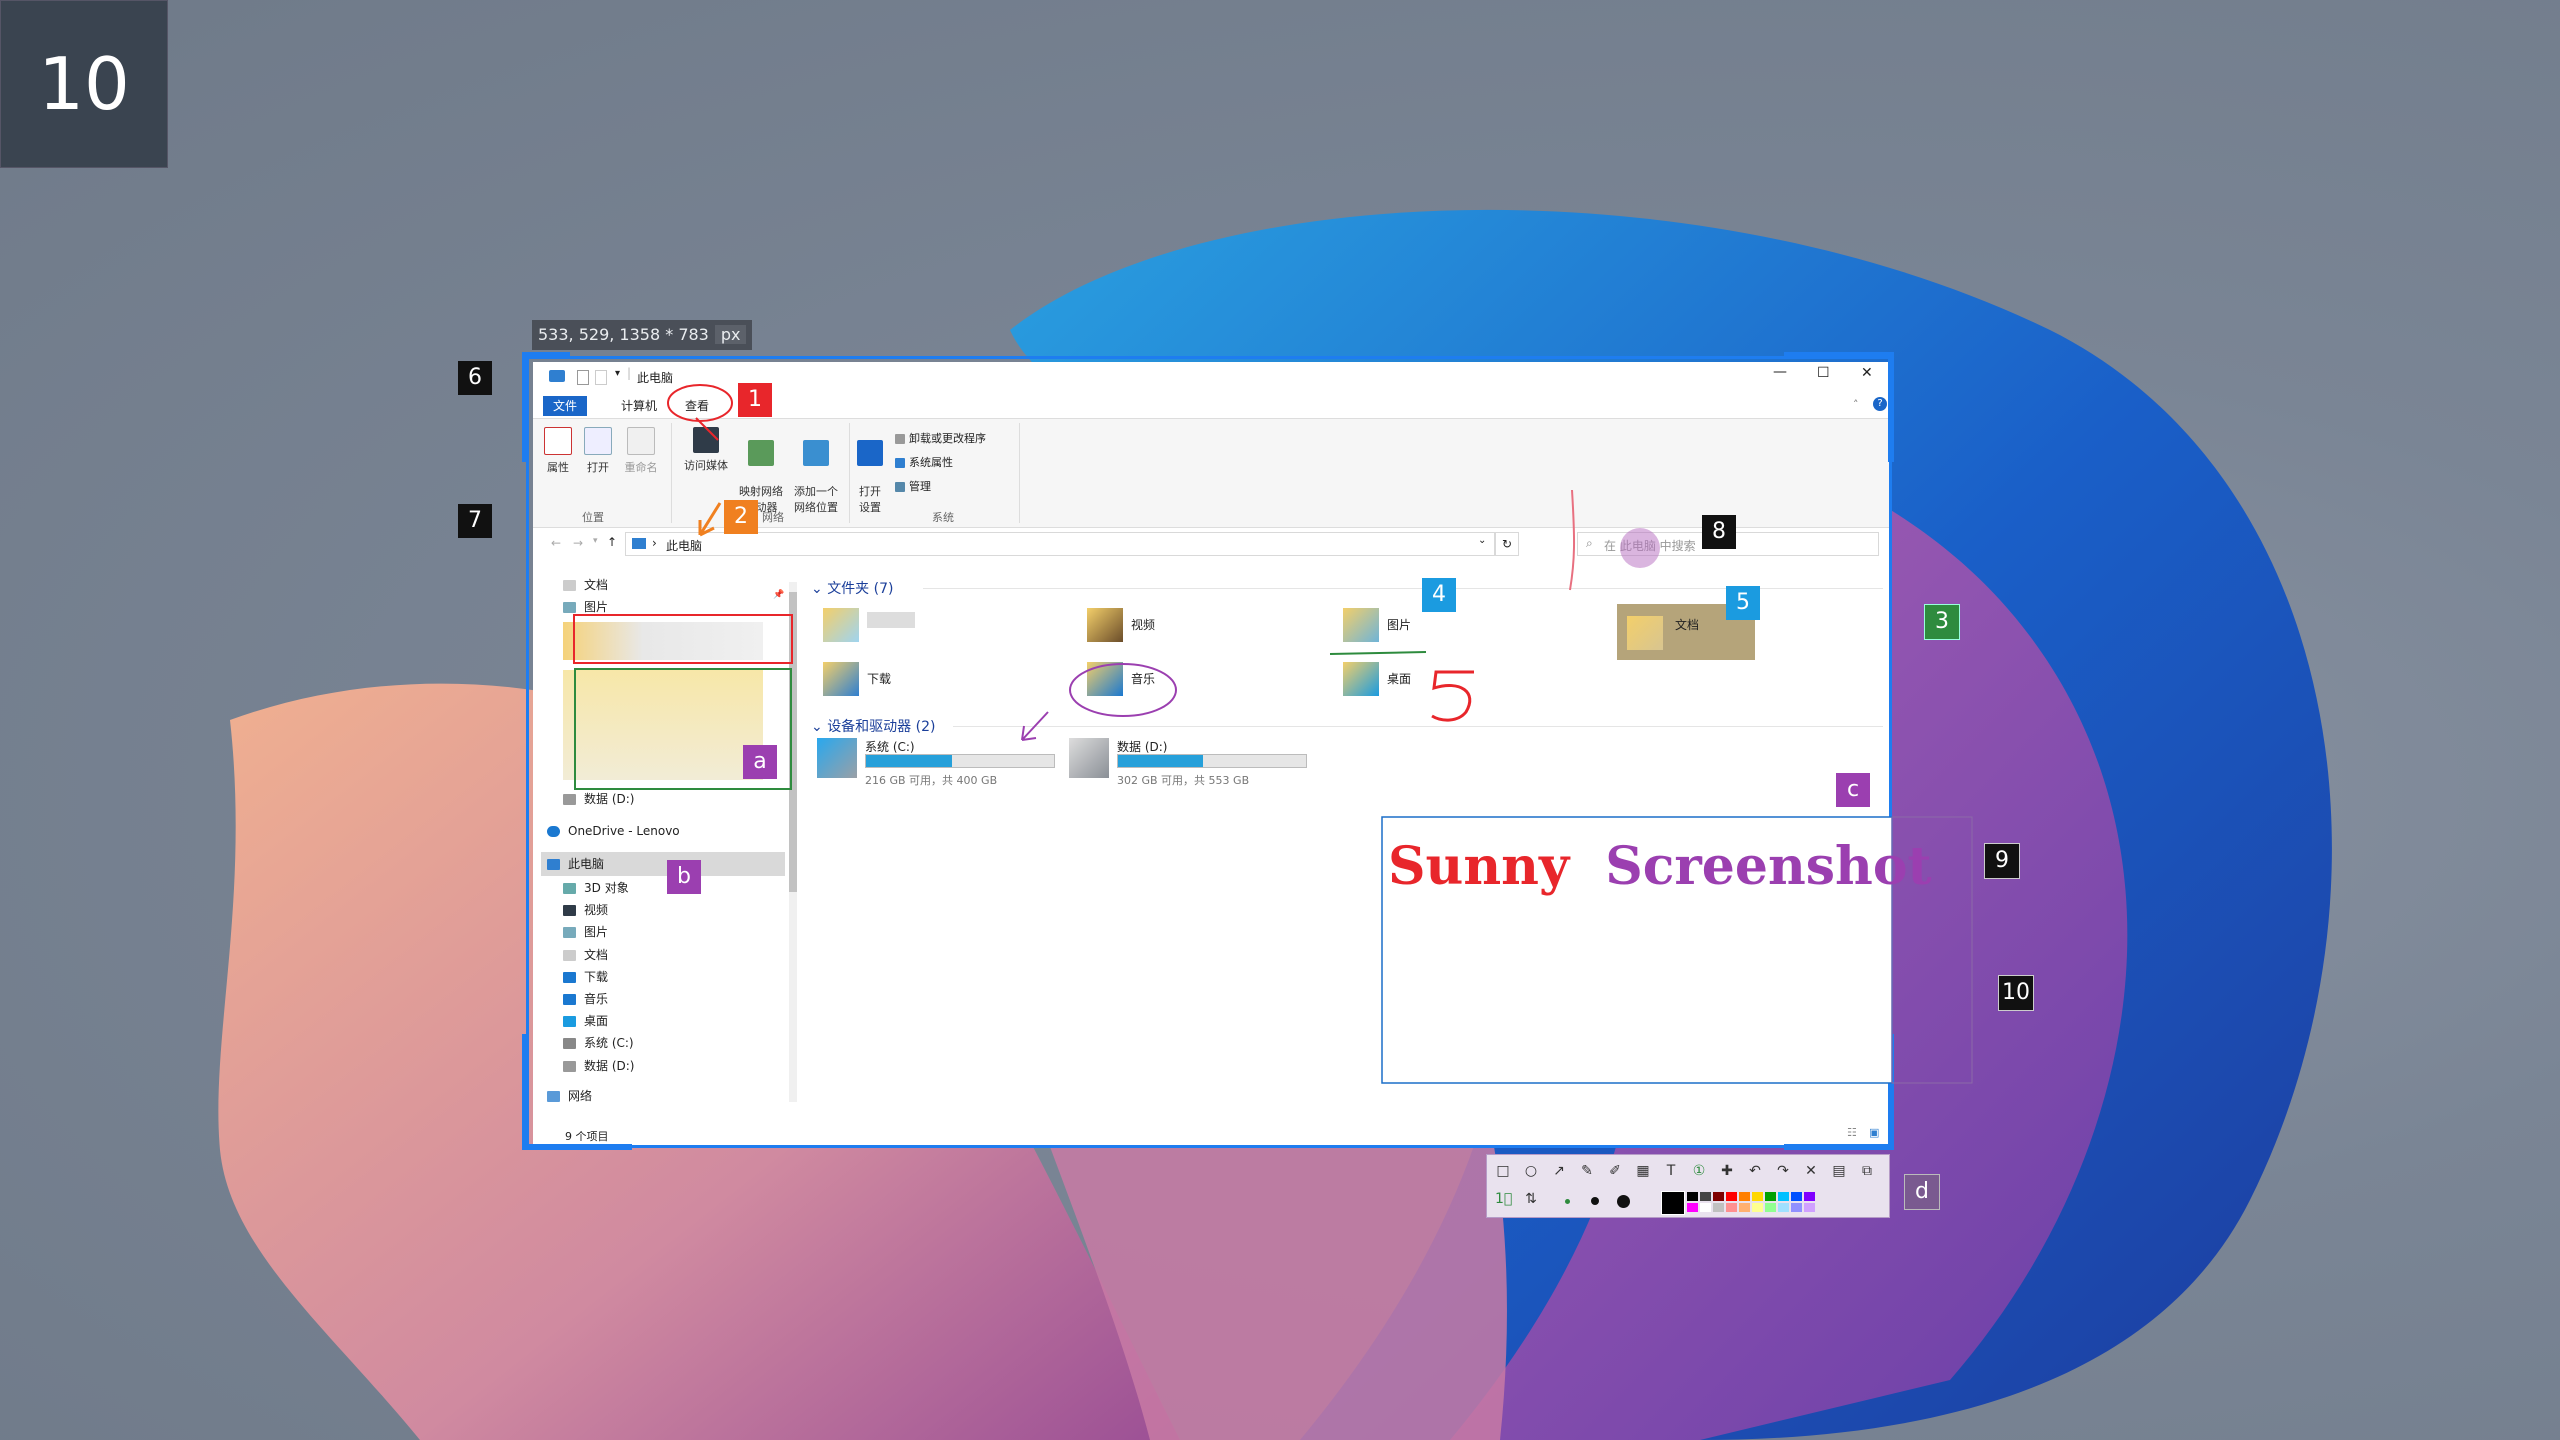 The width and height of the screenshot is (2560, 1440). What do you see at coordinates (1587, 1171) in the screenshot?
I see `pen-tool-icon: ✎` at bounding box center [1587, 1171].